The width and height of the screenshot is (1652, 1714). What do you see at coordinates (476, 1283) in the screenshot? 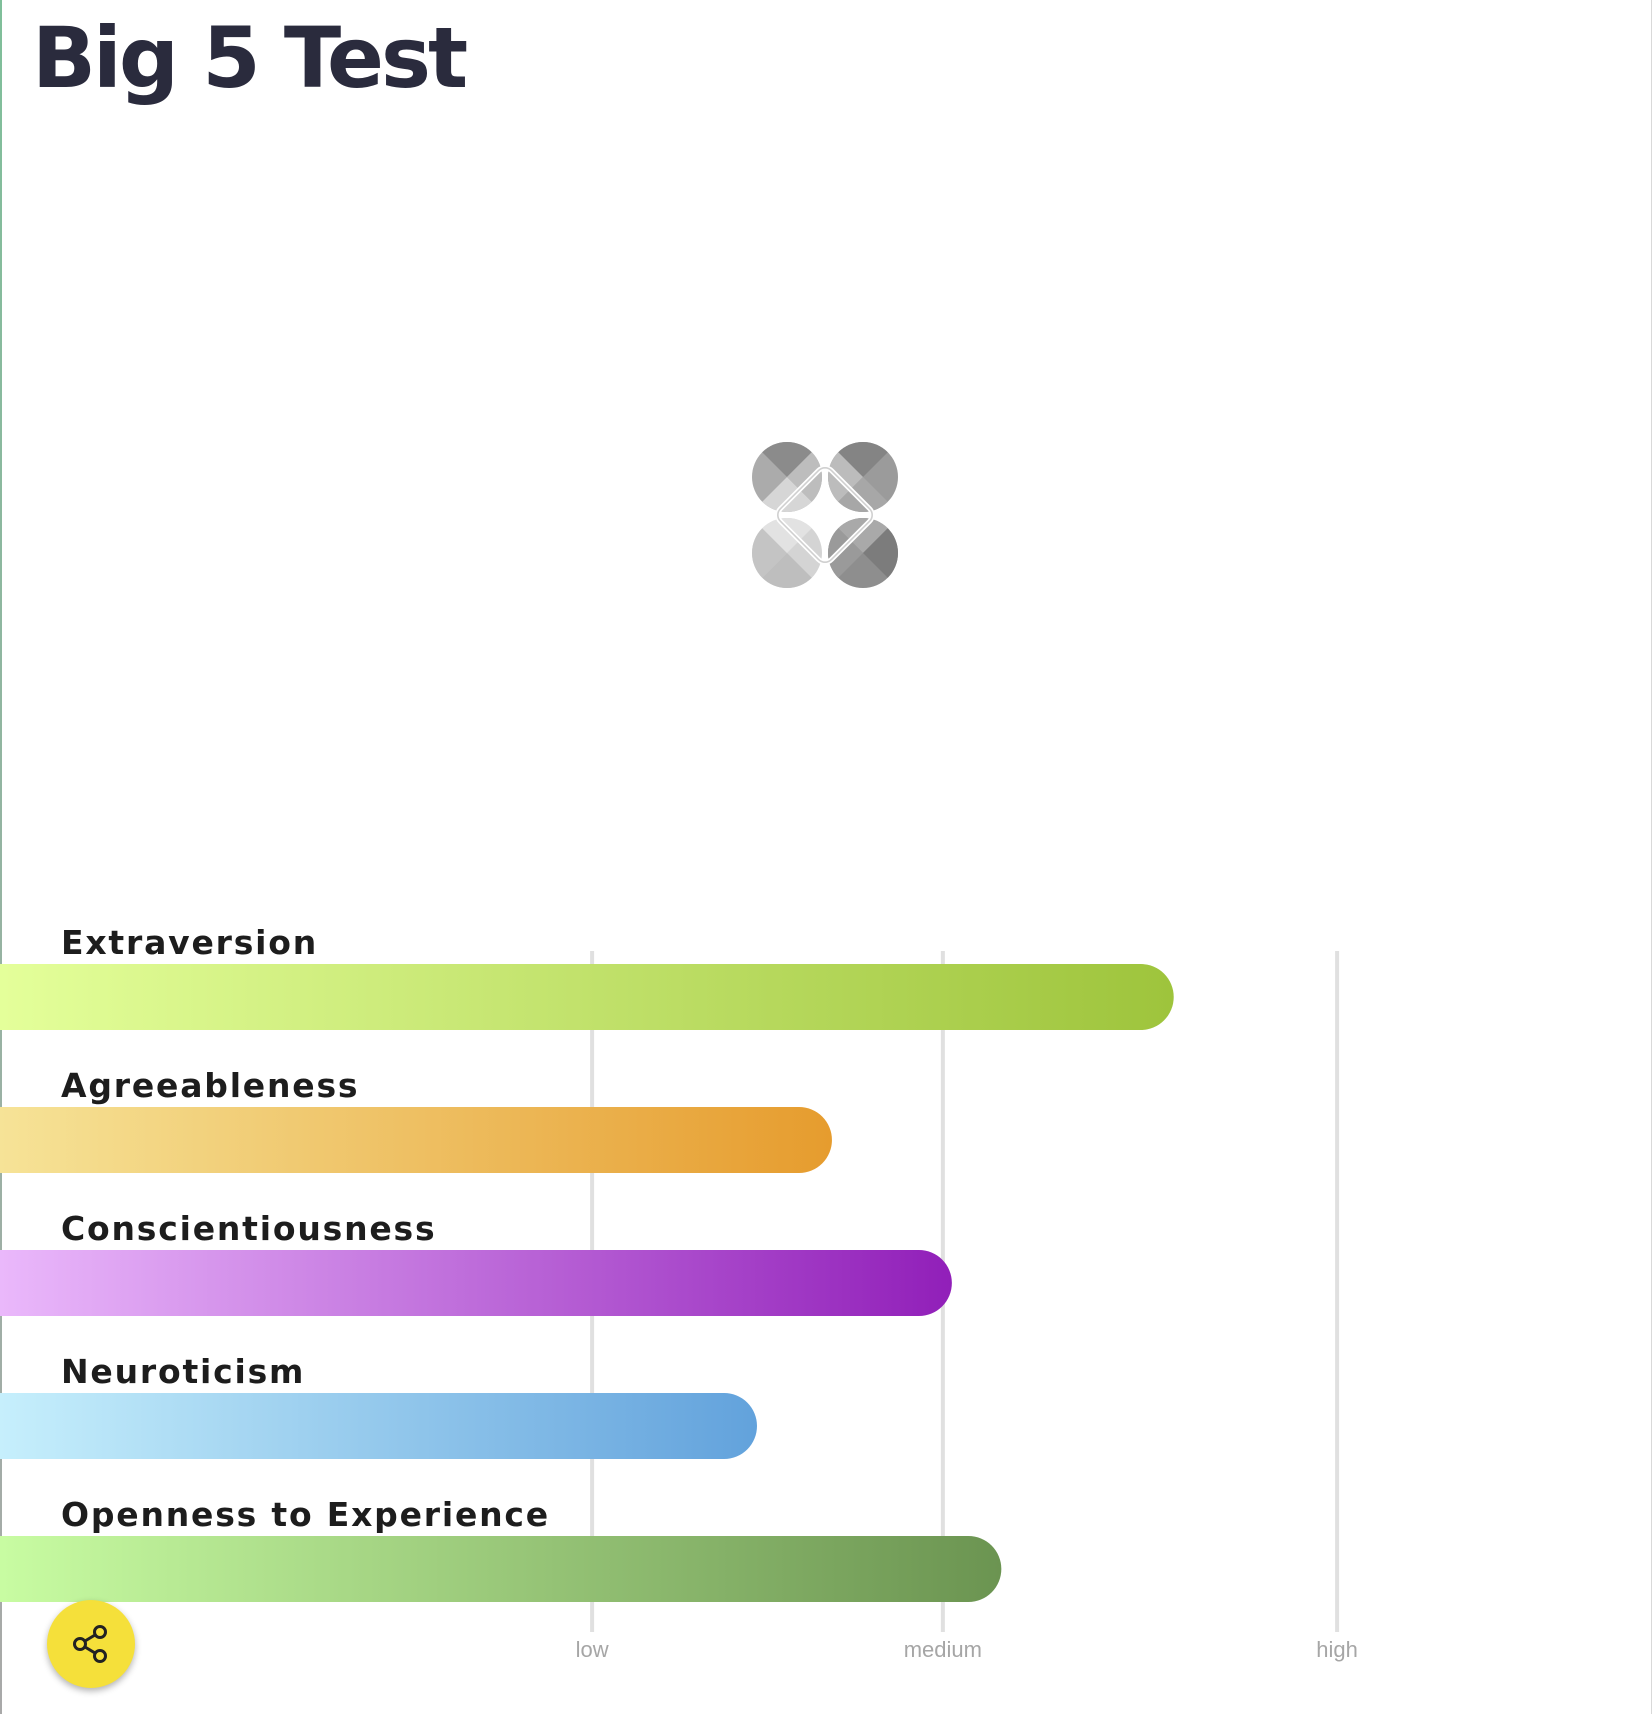
I see `bar-conscientiousness` at bounding box center [476, 1283].